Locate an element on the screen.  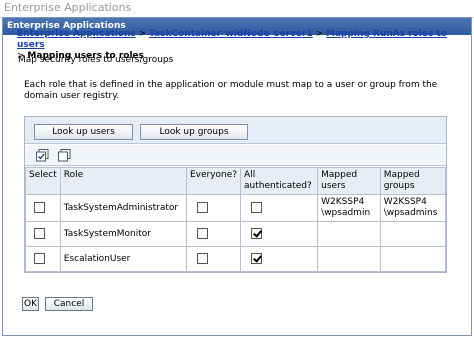
header-everyone: Everyone? is located at coordinates (213, 181).